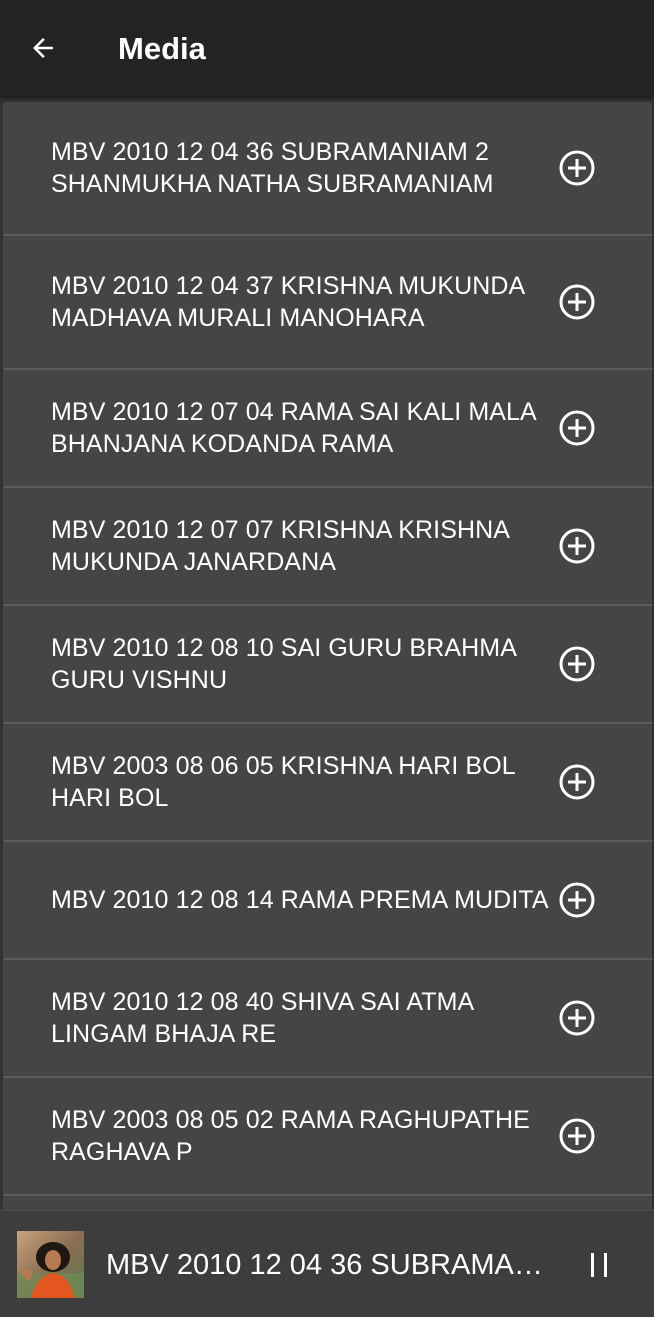 This screenshot has height=1317, width=654. Describe the element at coordinates (600, 1265) in the screenshot. I see `pause-icon` at that location.